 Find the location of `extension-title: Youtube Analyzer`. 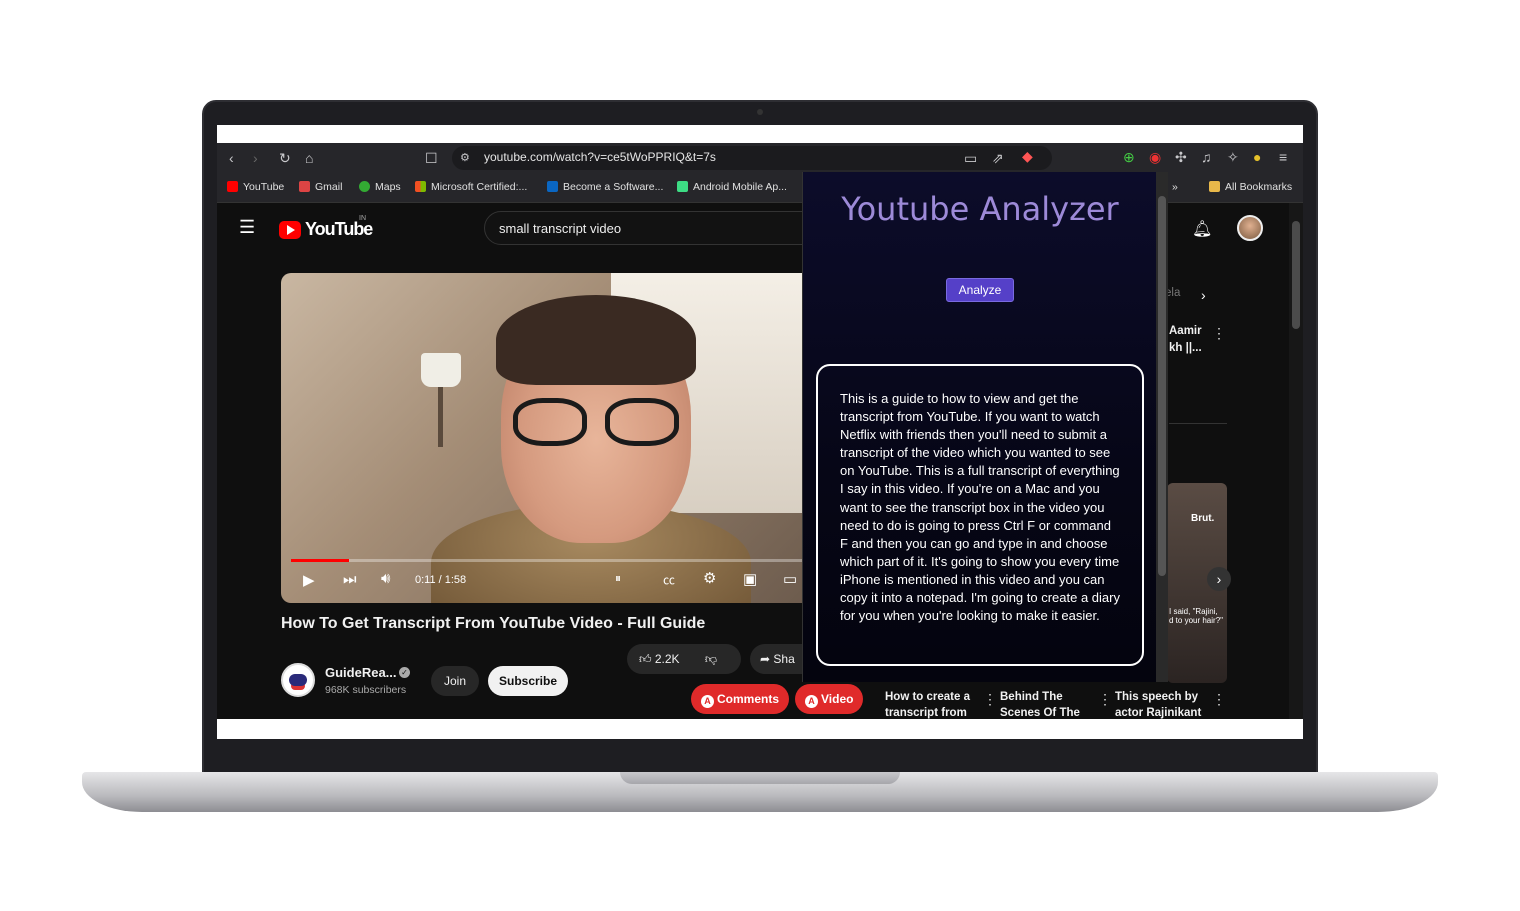

extension-title: Youtube Analyzer is located at coordinates (980, 209).